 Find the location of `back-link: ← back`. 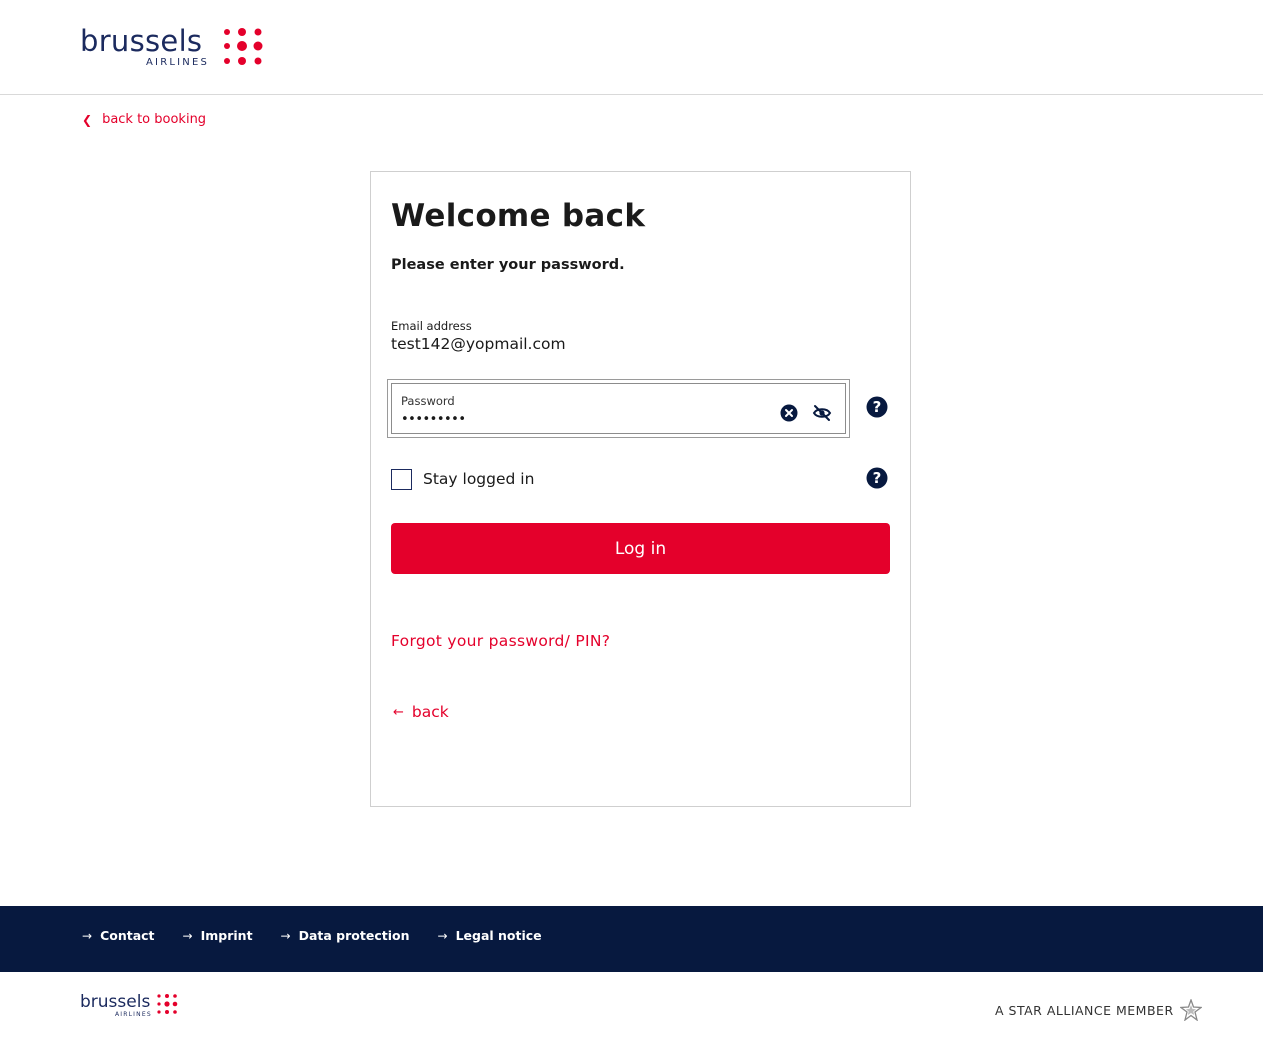

back-link: ← back is located at coordinates (421, 712).